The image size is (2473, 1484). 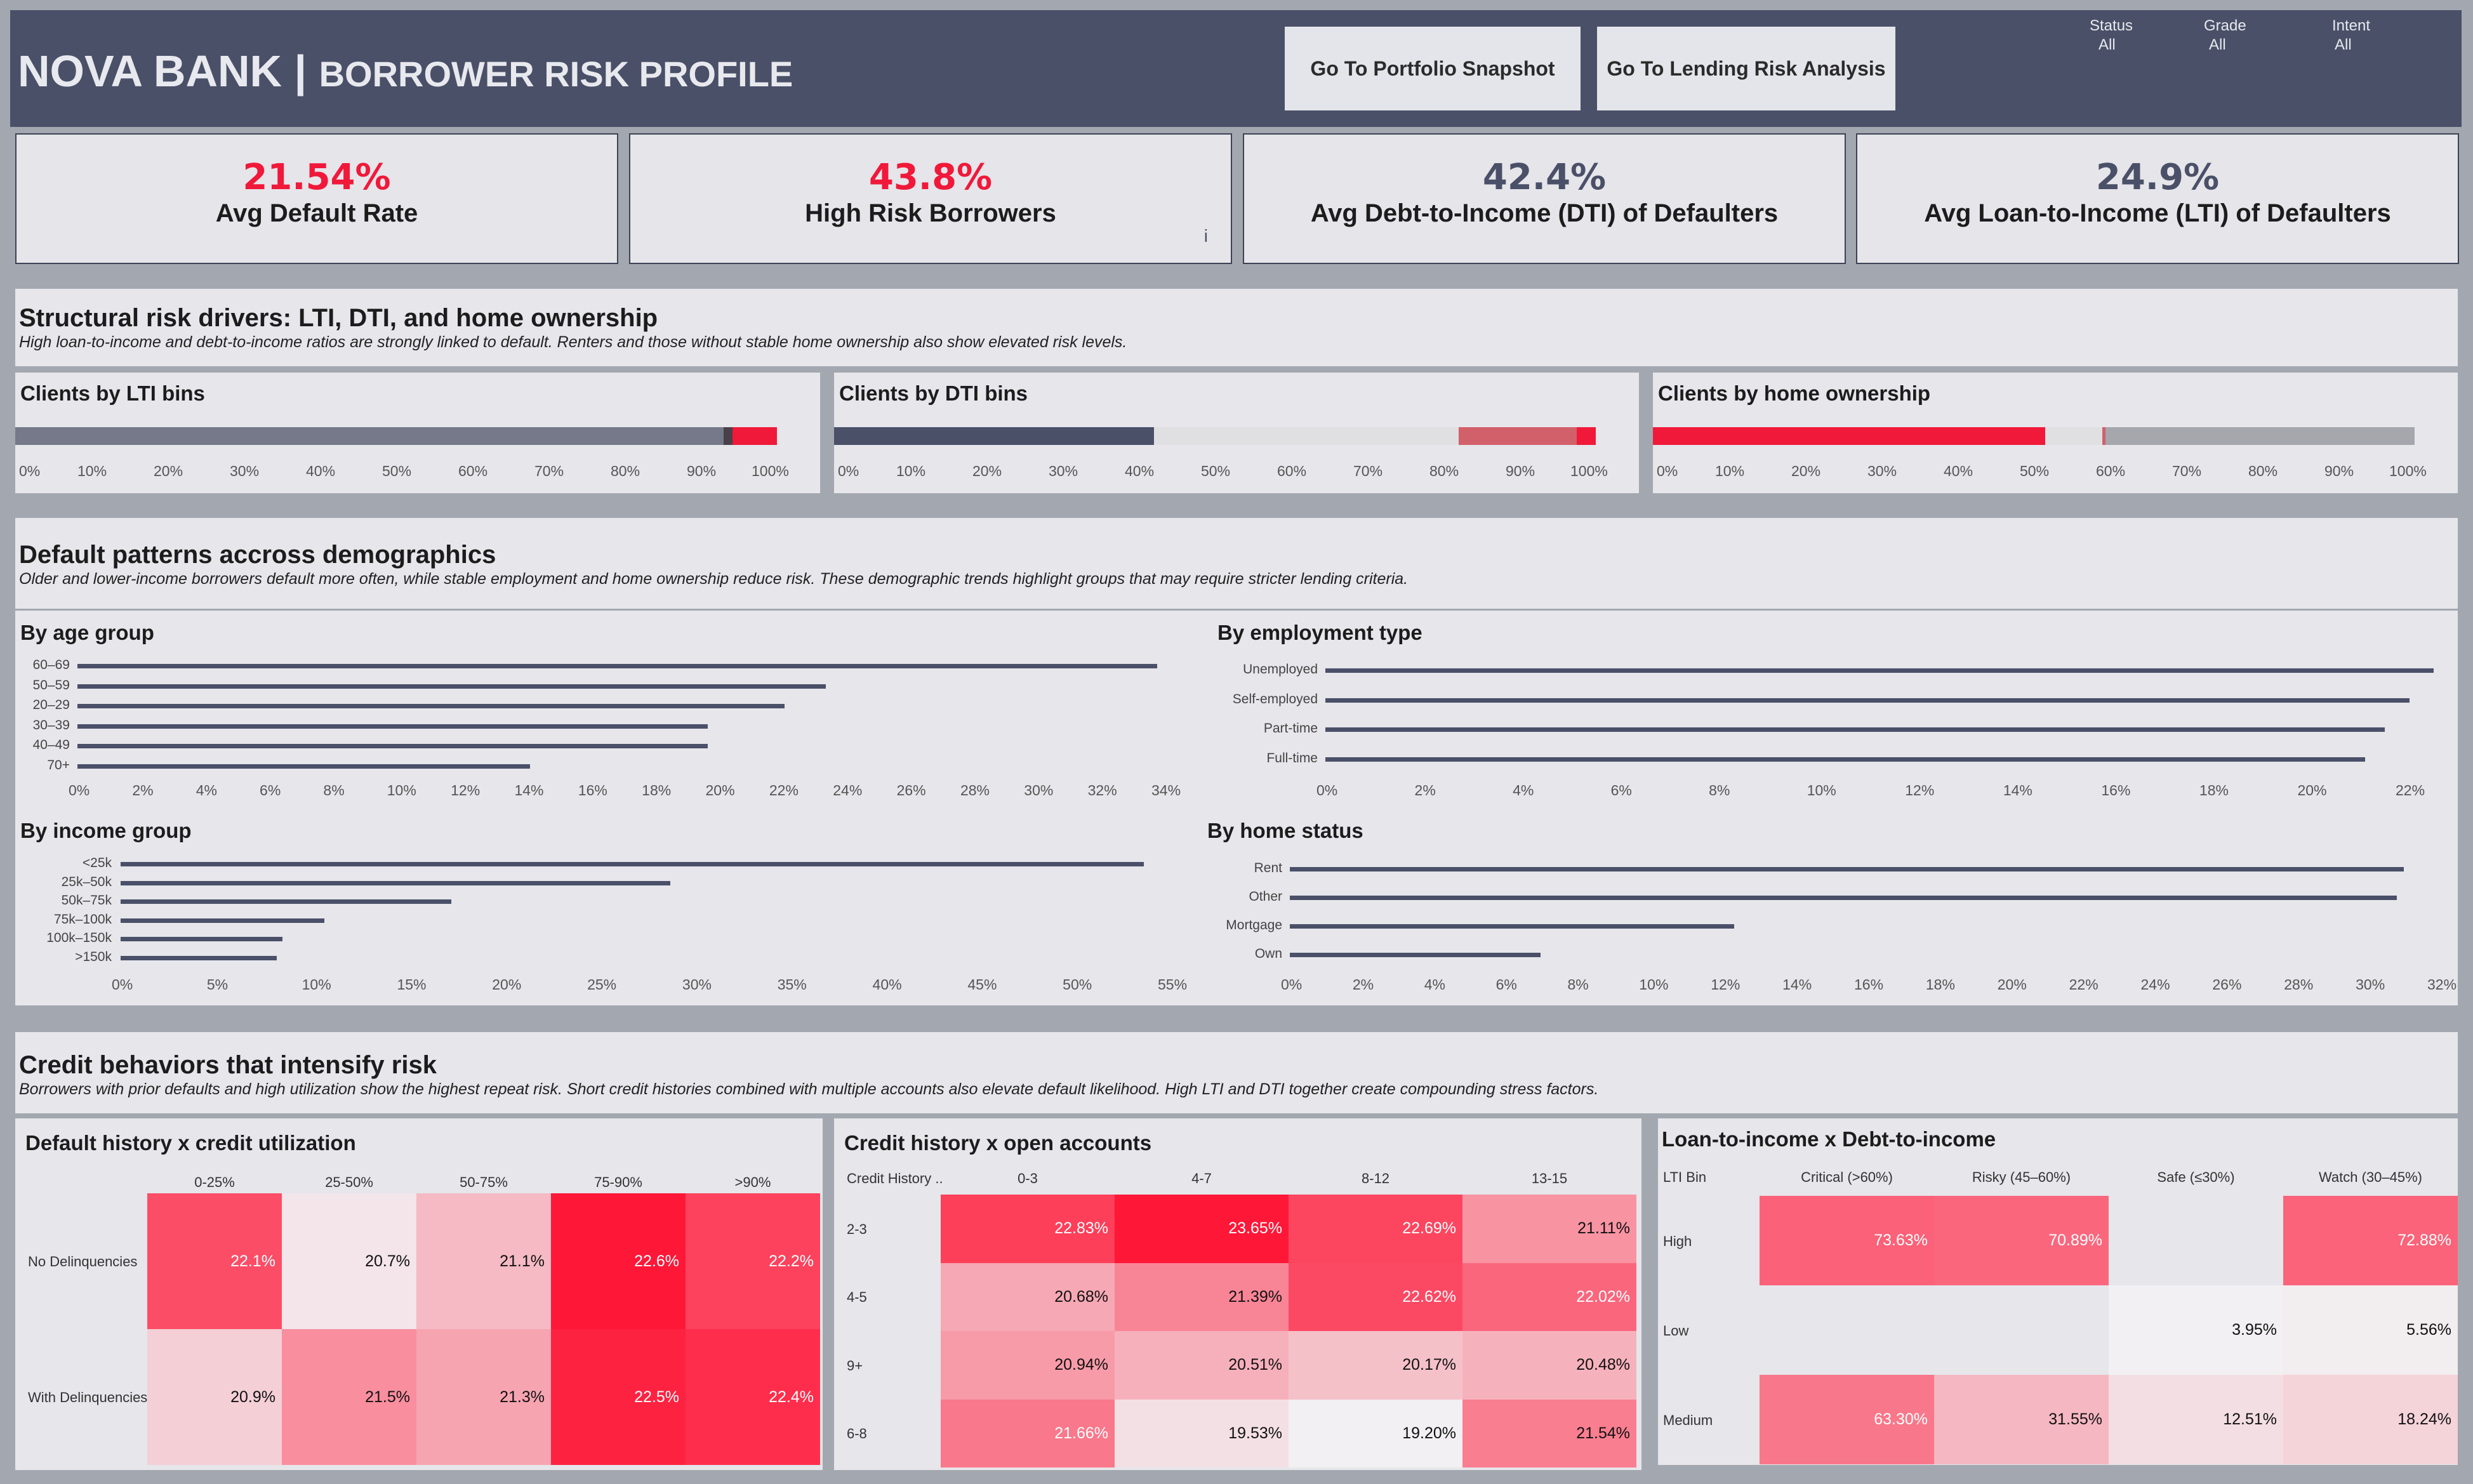 I want to click on heatmap-cell: 73.63%, so click(x=1847, y=1240).